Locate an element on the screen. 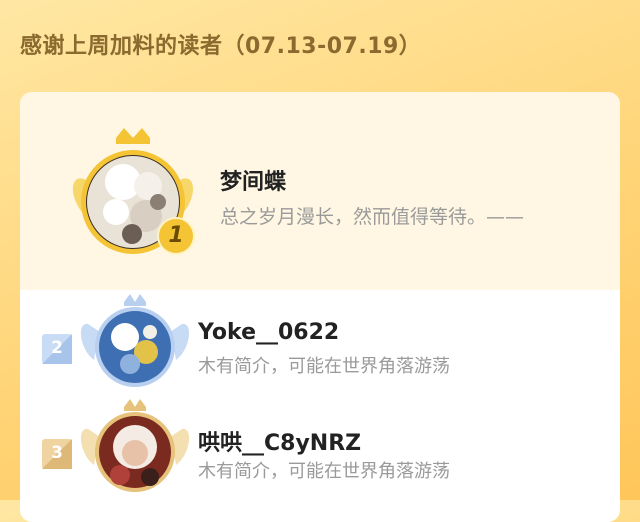  top-reader-avatar-frame: 1 is located at coordinates (133, 194).